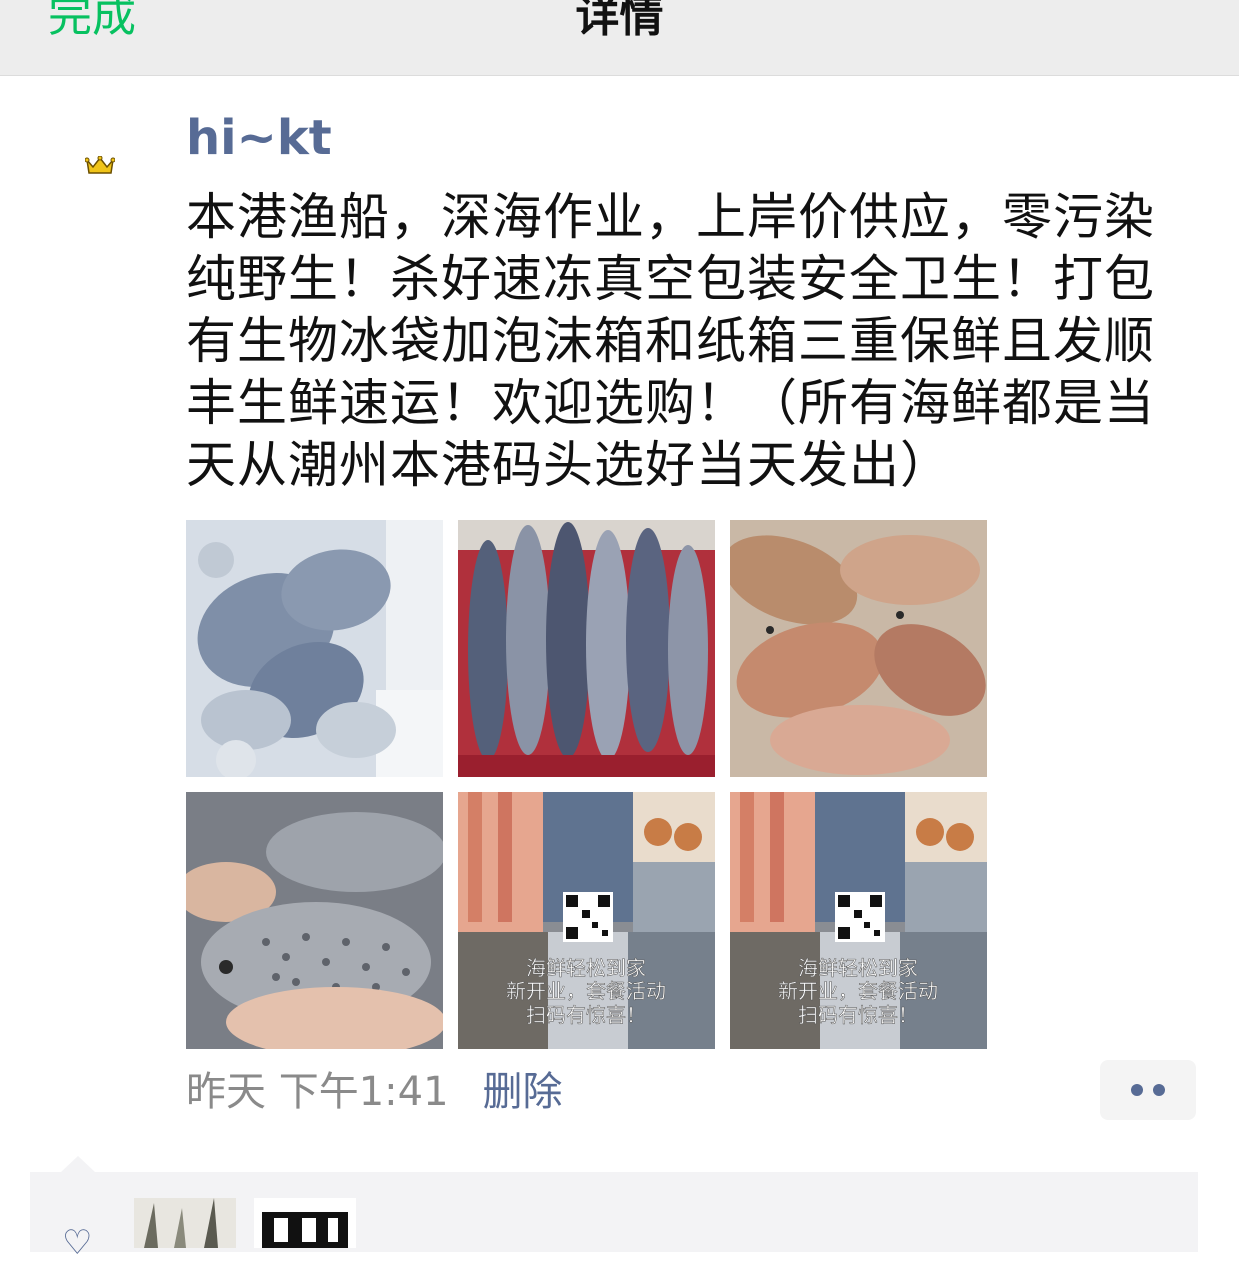 Image resolution: width=1239 pixels, height=1263 pixels. I want to click on heart-icon: ♡, so click(77, 1243).